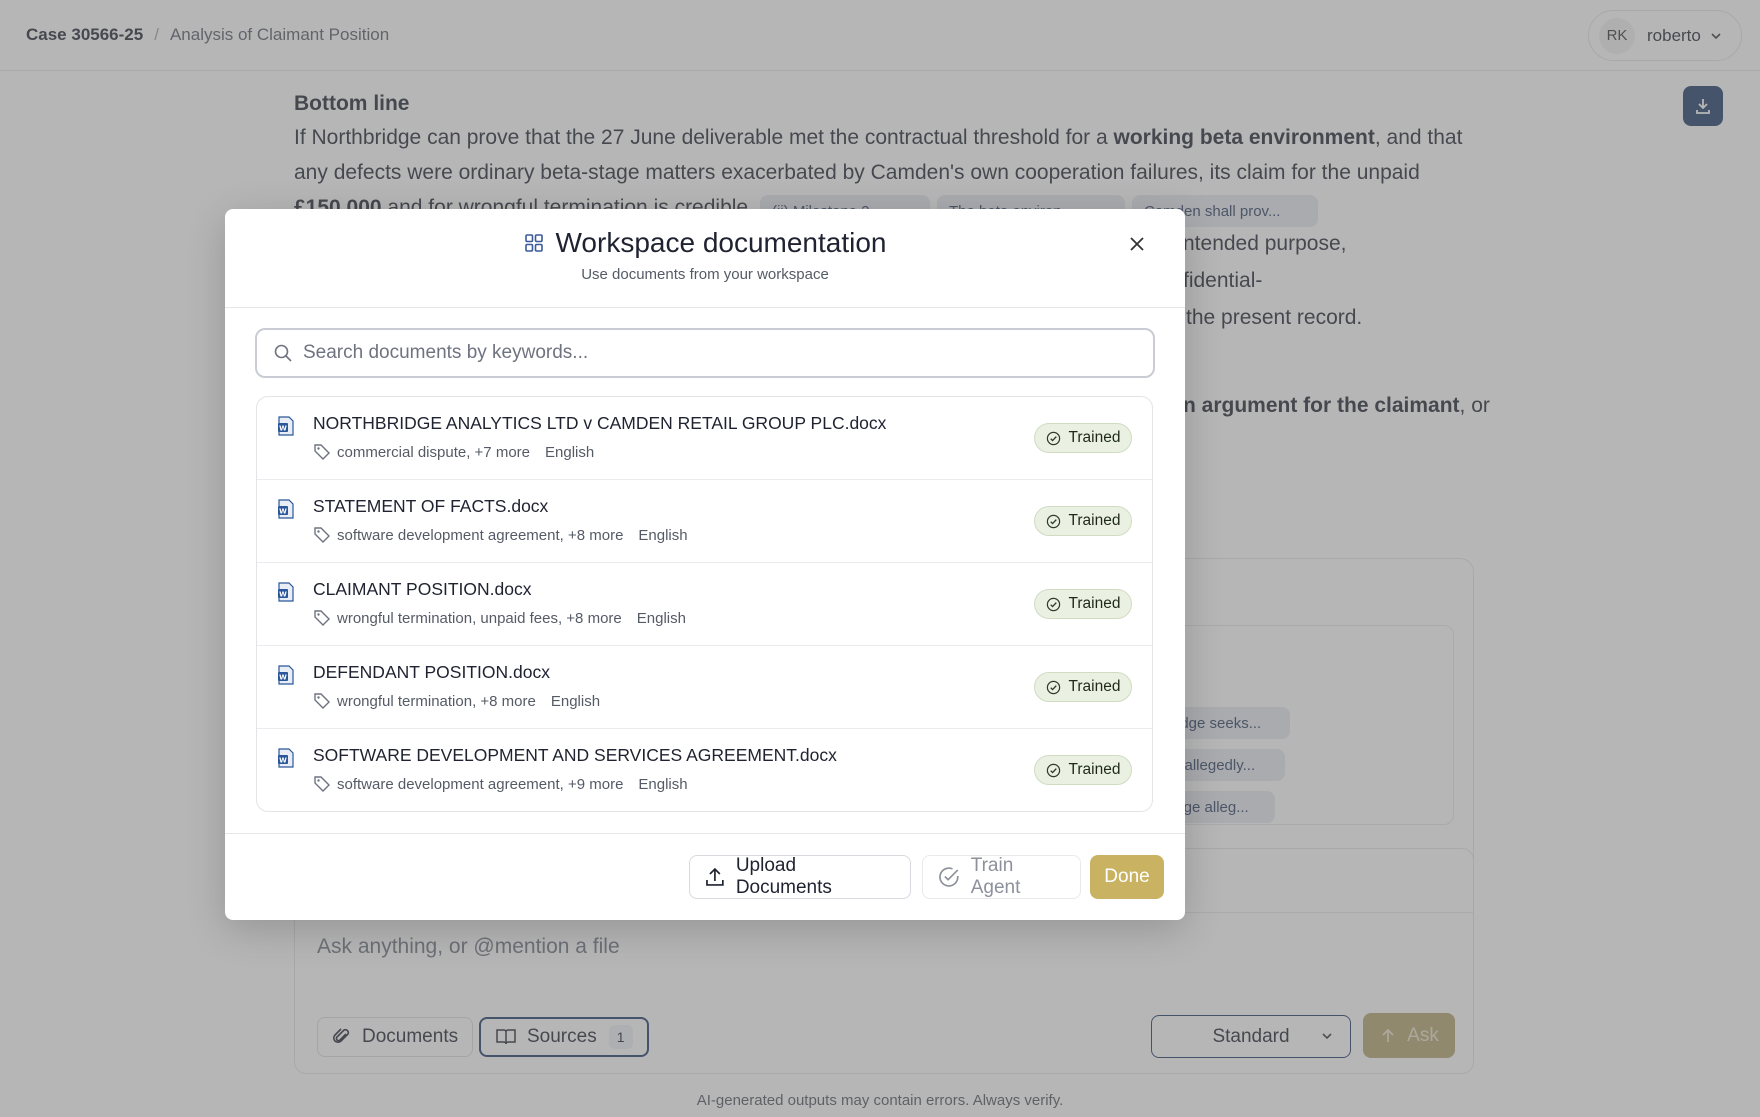  I want to click on train-agent-button: Train Agent, so click(1001, 877).